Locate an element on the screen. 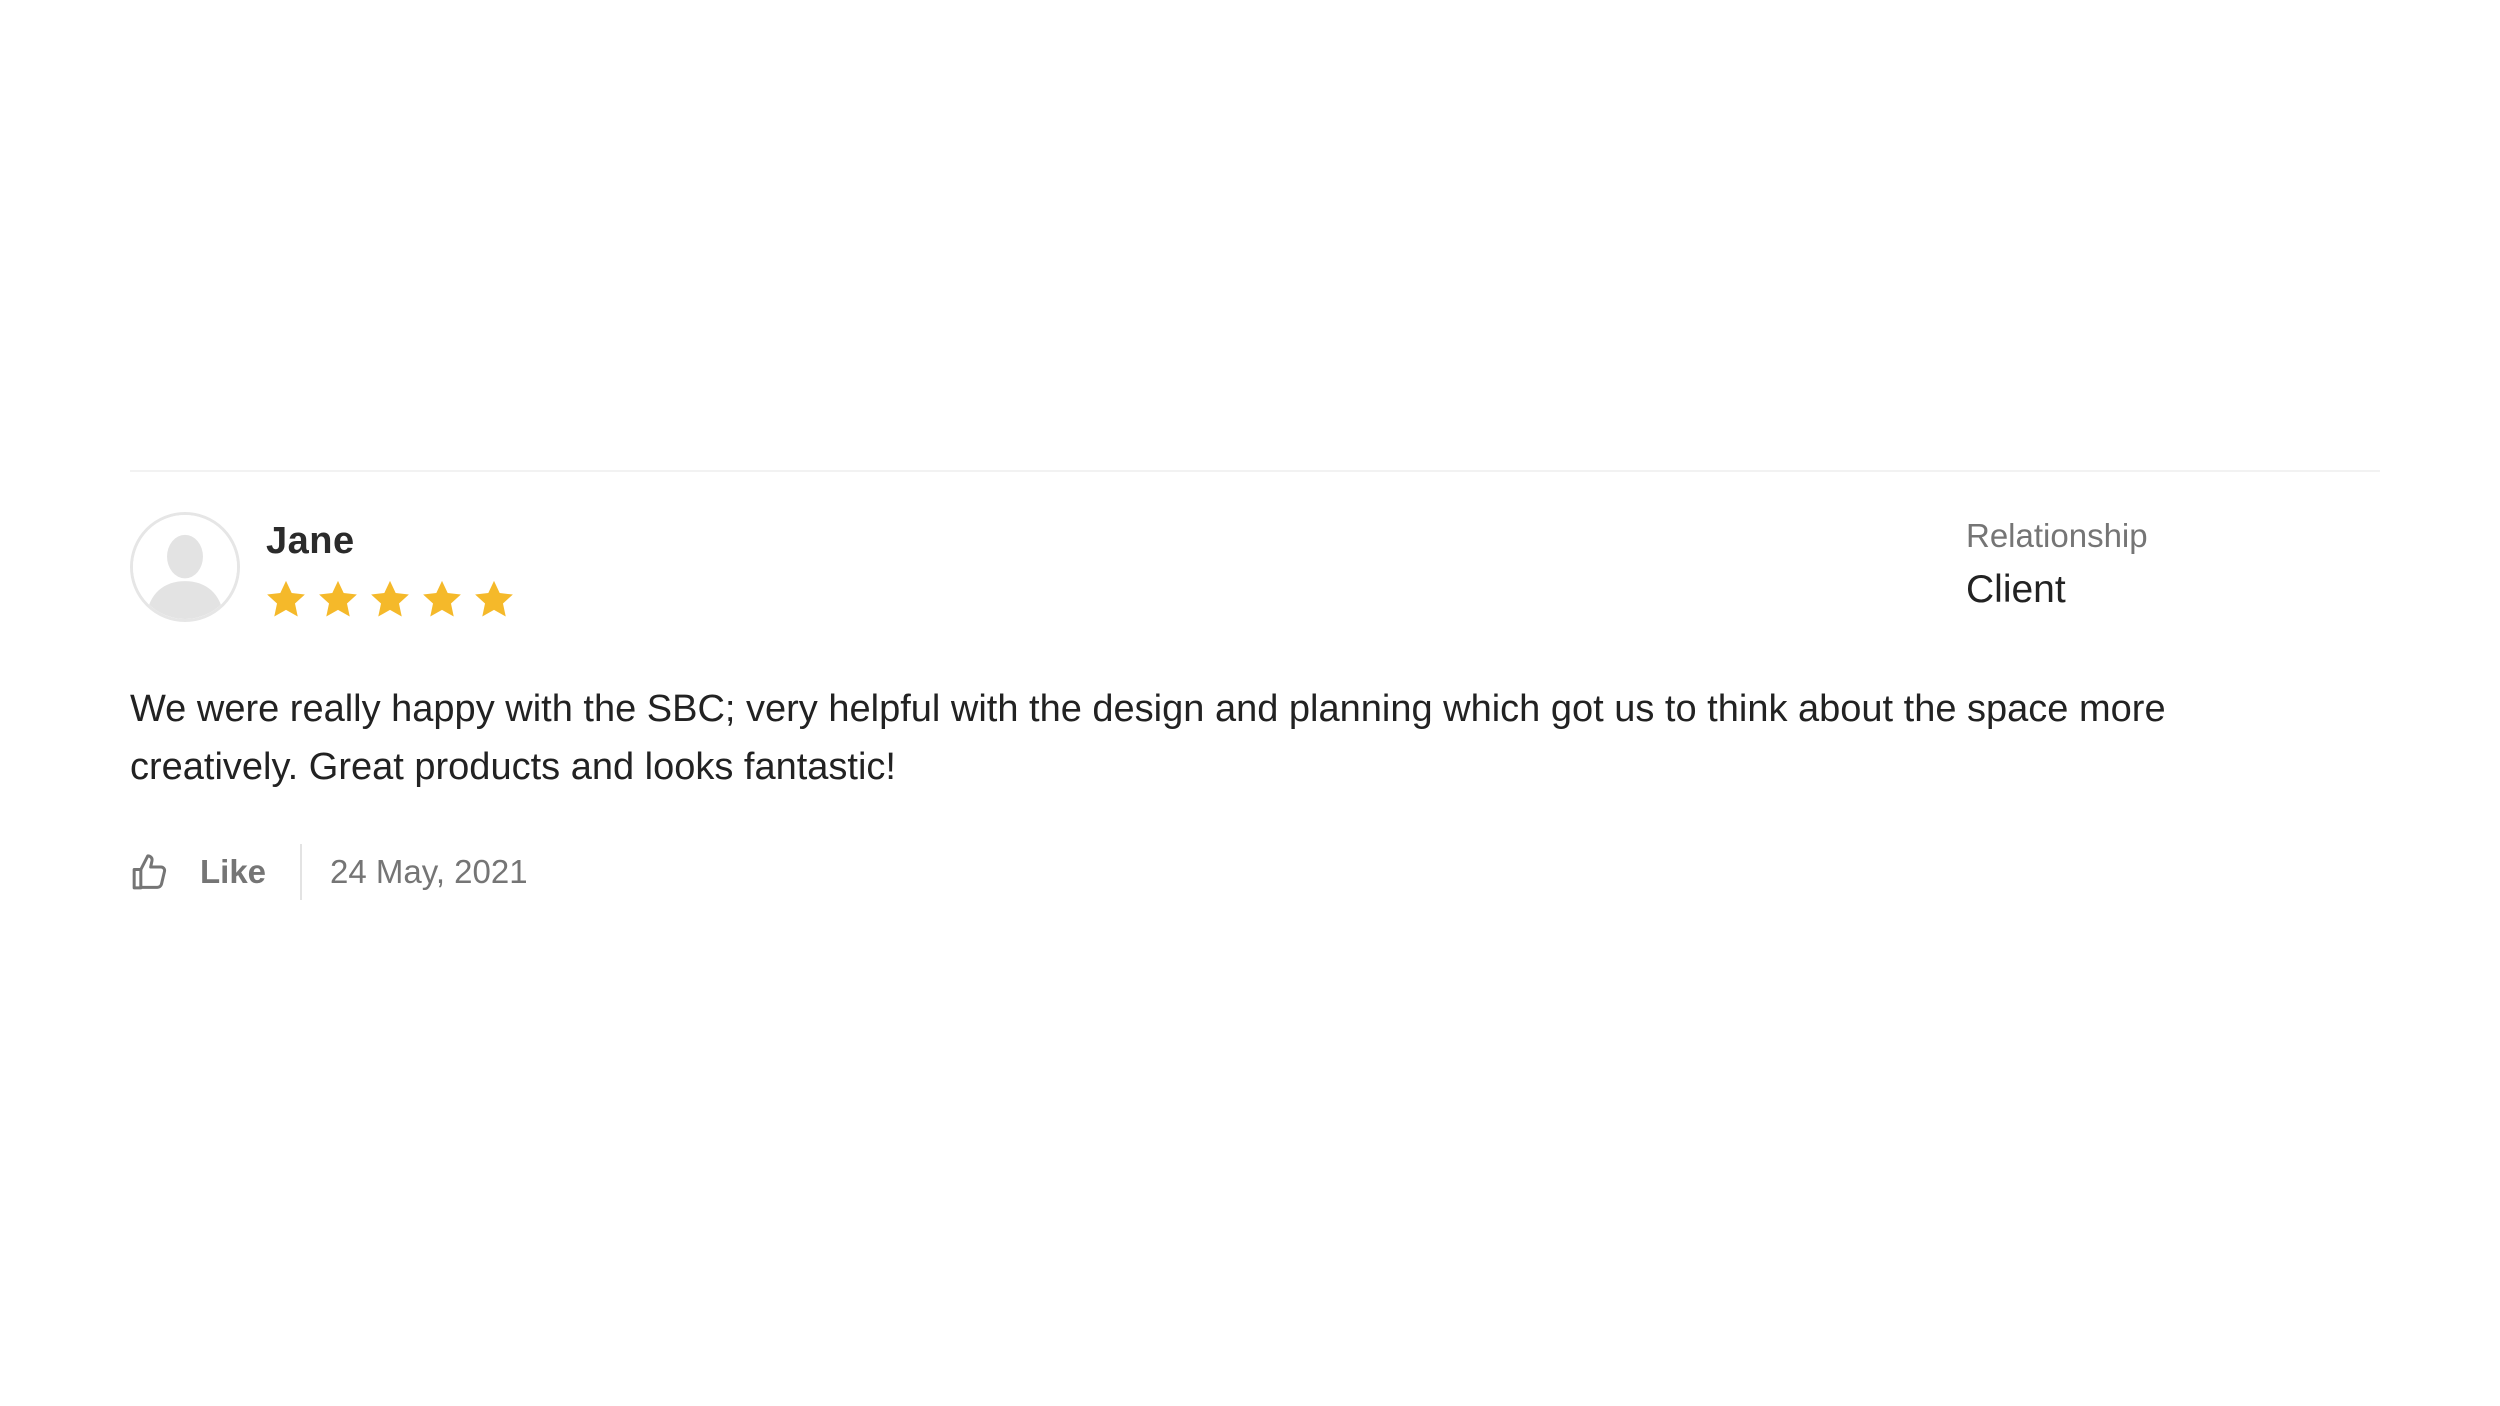 This screenshot has width=2500, height=1406. avatar is located at coordinates (185, 567).